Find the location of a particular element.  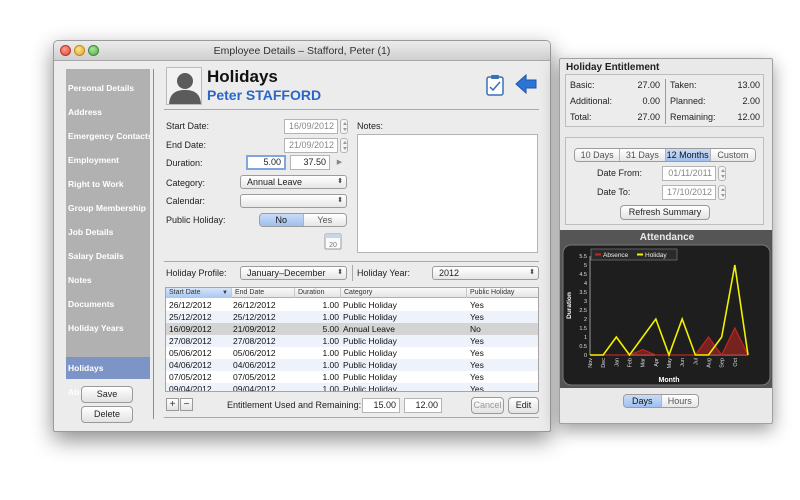

employee-name: Peter STAFFORD is located at coordinates (264, 95).